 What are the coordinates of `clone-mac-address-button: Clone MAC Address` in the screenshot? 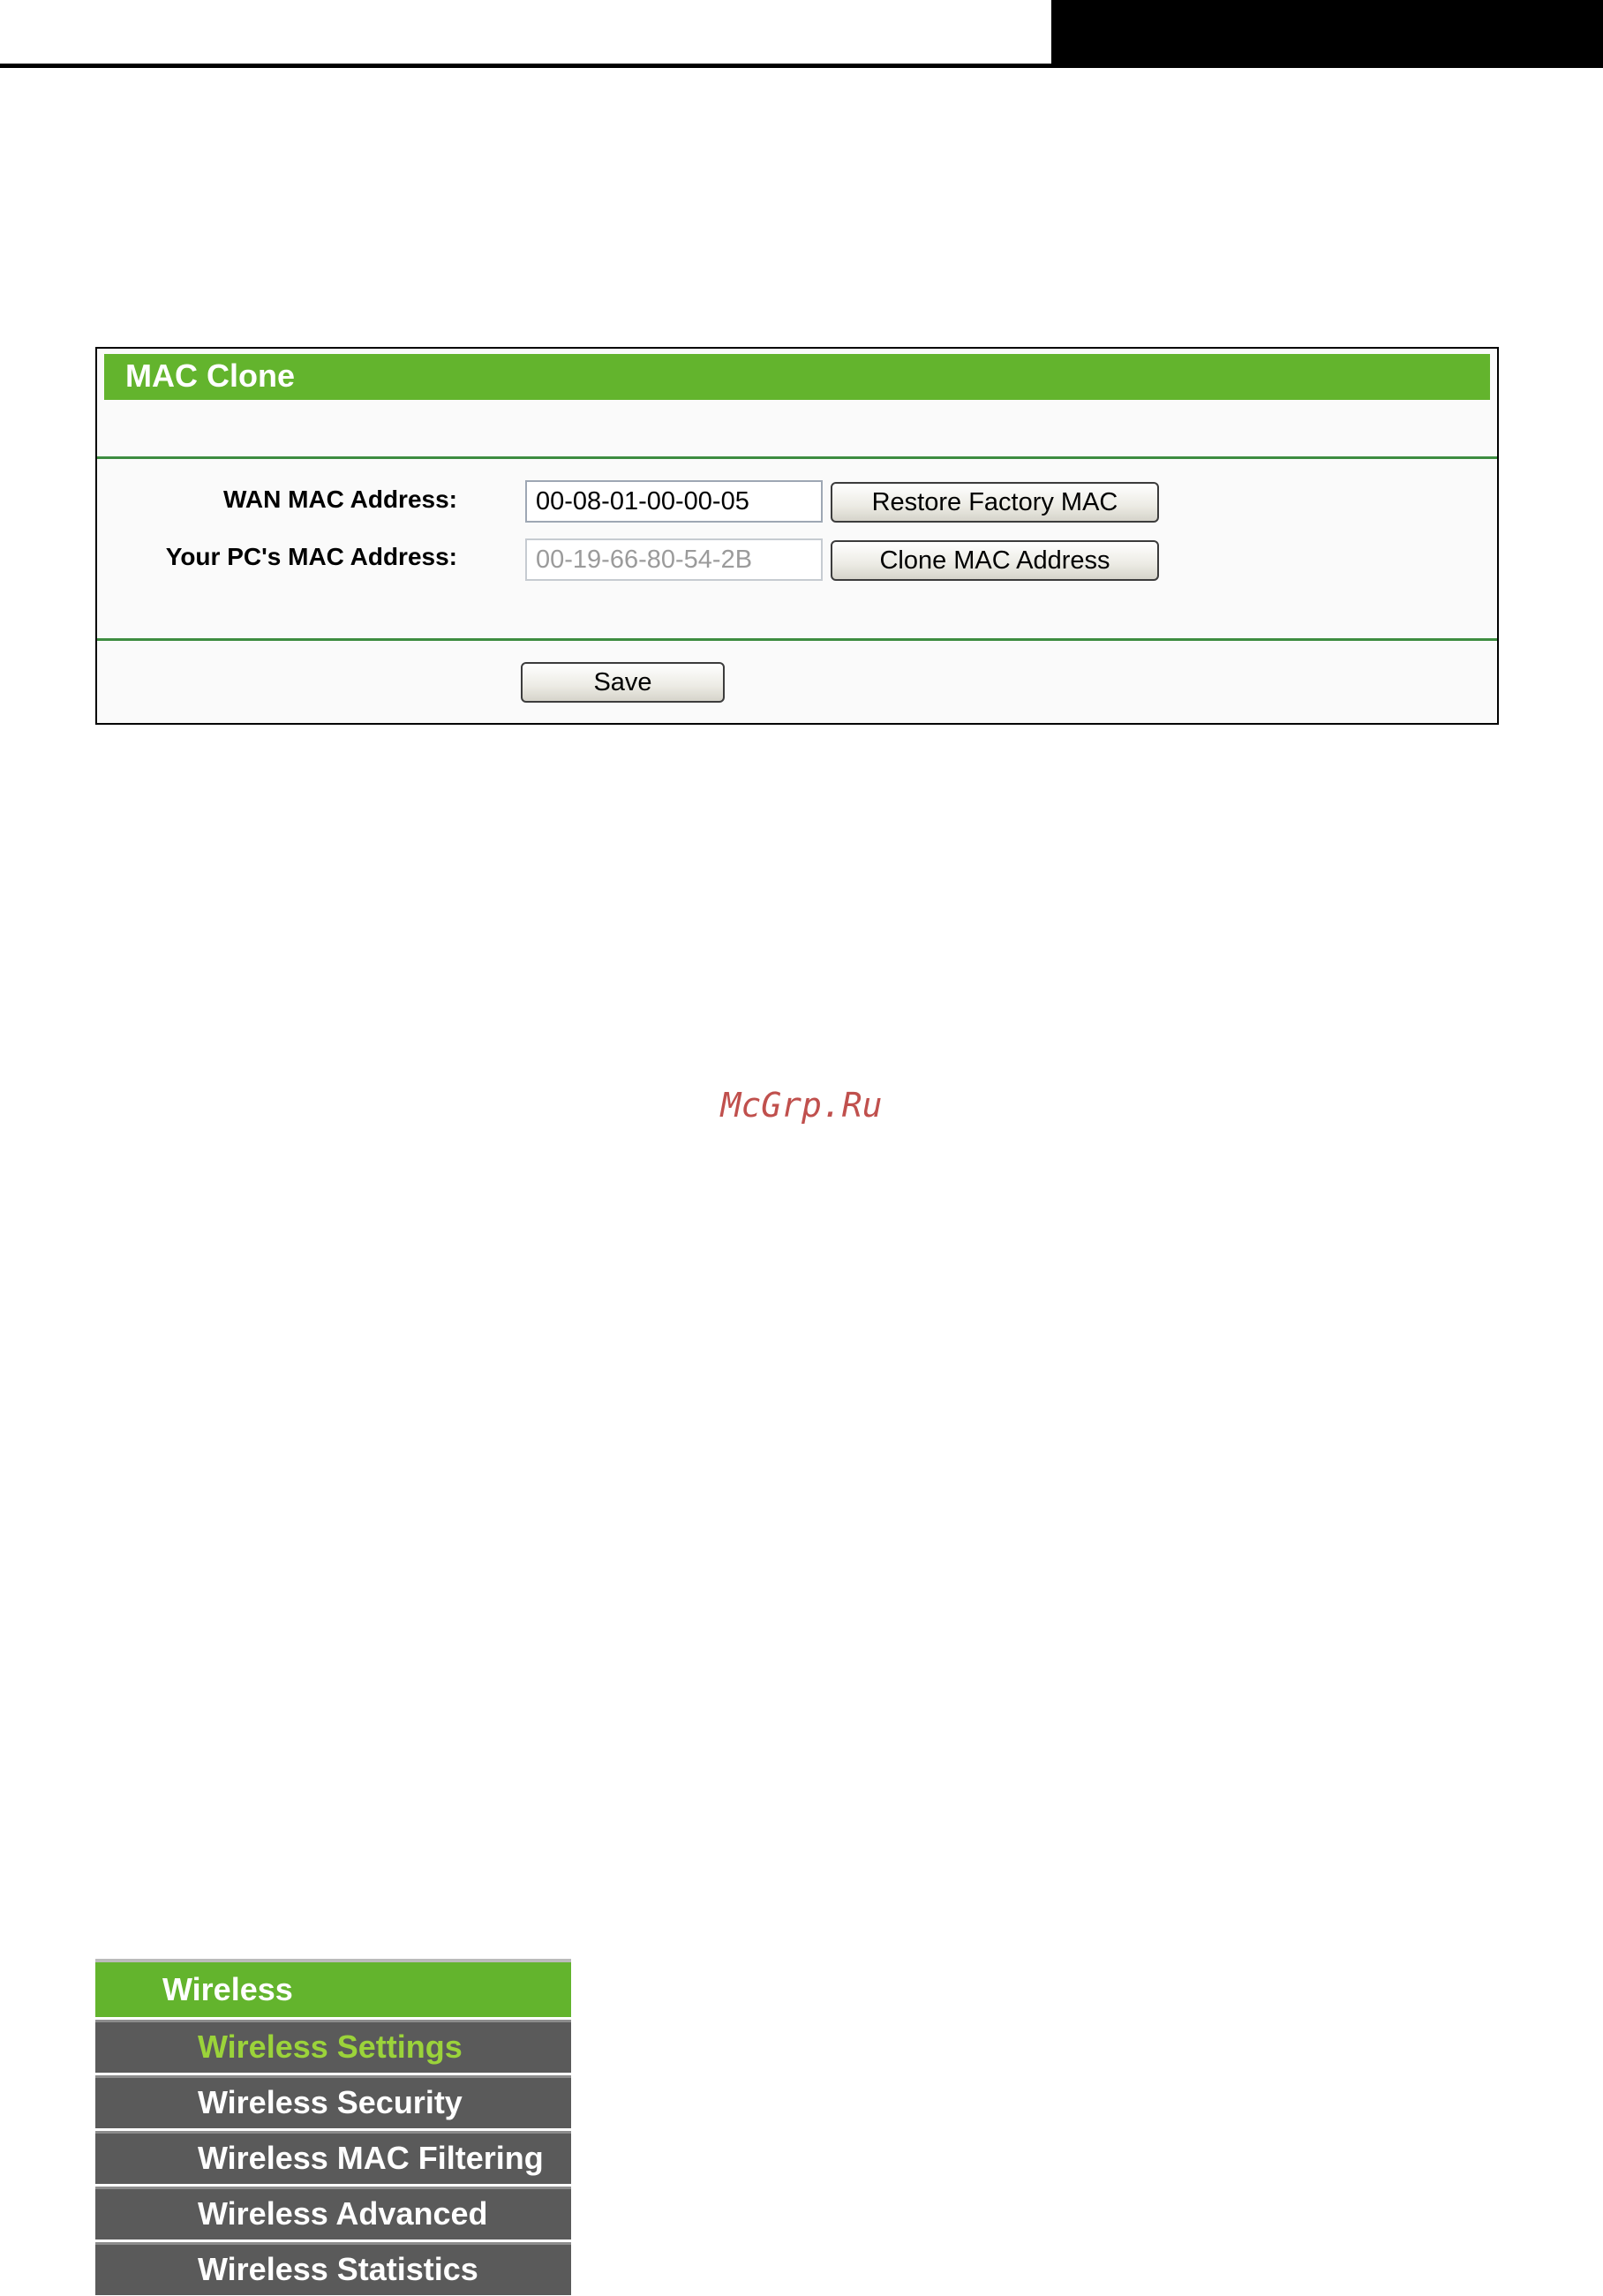 It's located at (995, 560).